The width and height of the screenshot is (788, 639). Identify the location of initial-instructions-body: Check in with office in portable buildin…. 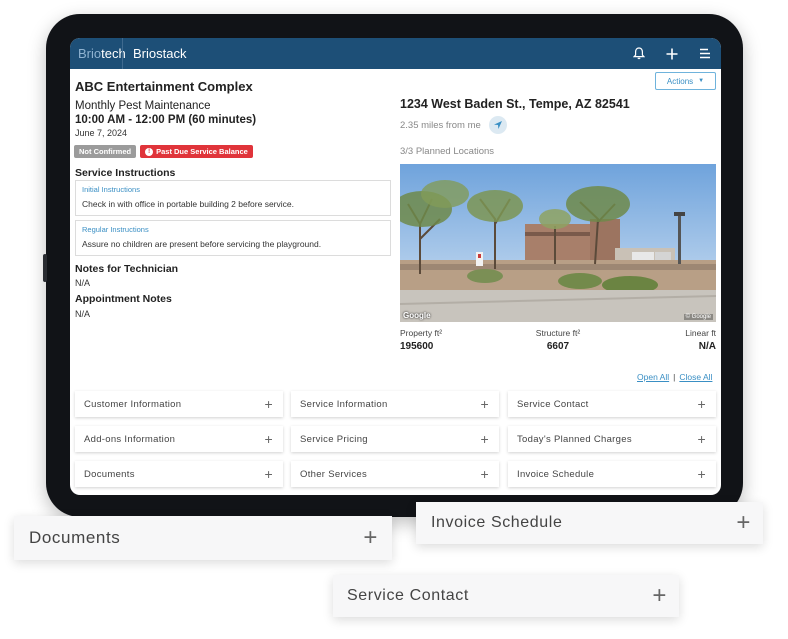
(188, 204).